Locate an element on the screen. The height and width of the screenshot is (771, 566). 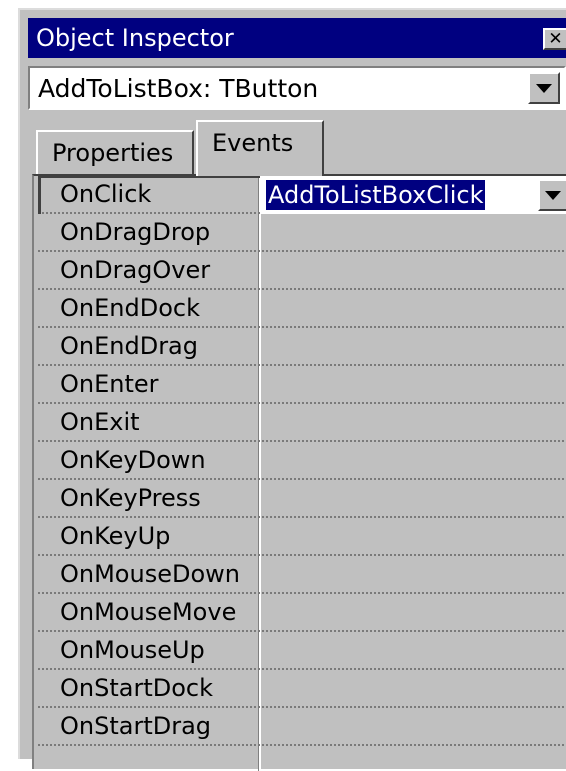
window-title: Object Inspector is located at coordinates (135, 38).